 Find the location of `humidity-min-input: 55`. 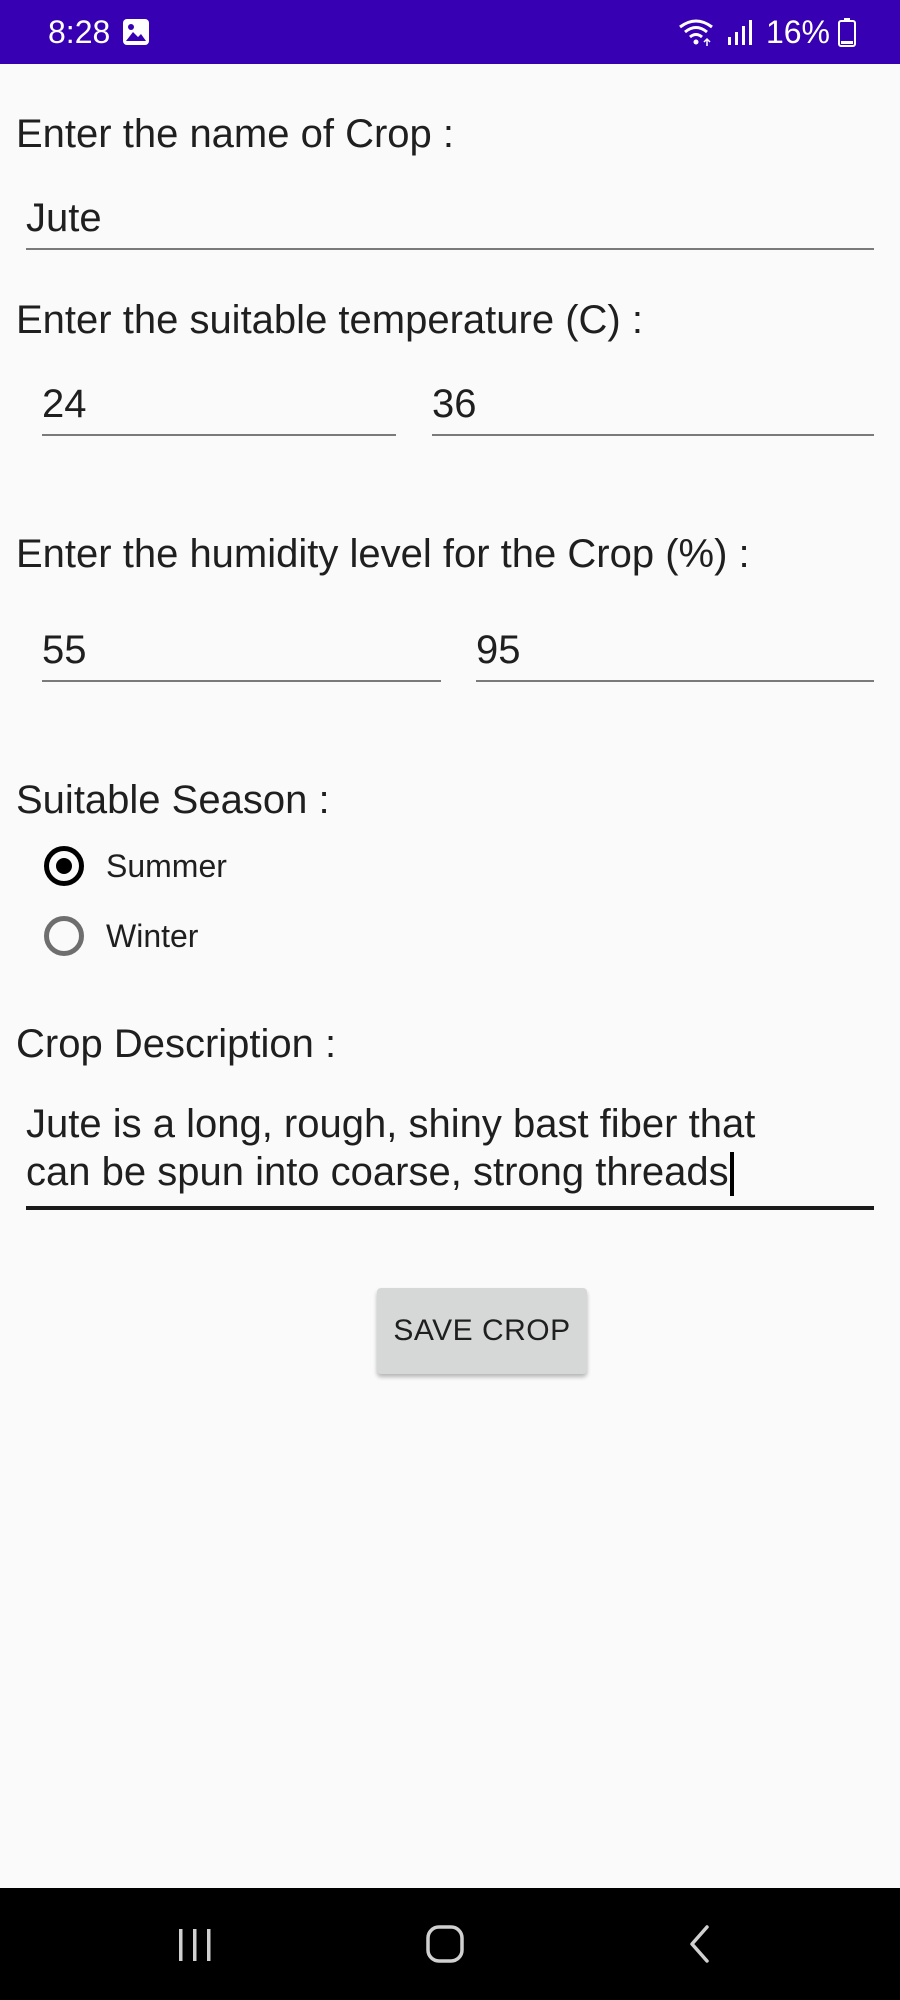

humidity-min-input: 55 is located at coordinates (241, 652).